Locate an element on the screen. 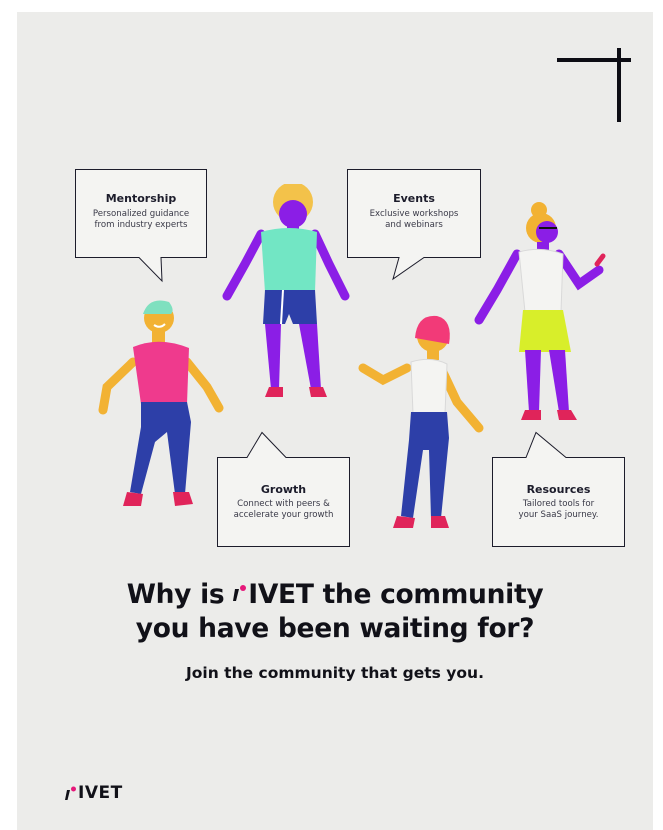 Image resolution: width=663 pixels, height=830 pixels. bubble-title: Mentorship is located at coordinates (141, 198).